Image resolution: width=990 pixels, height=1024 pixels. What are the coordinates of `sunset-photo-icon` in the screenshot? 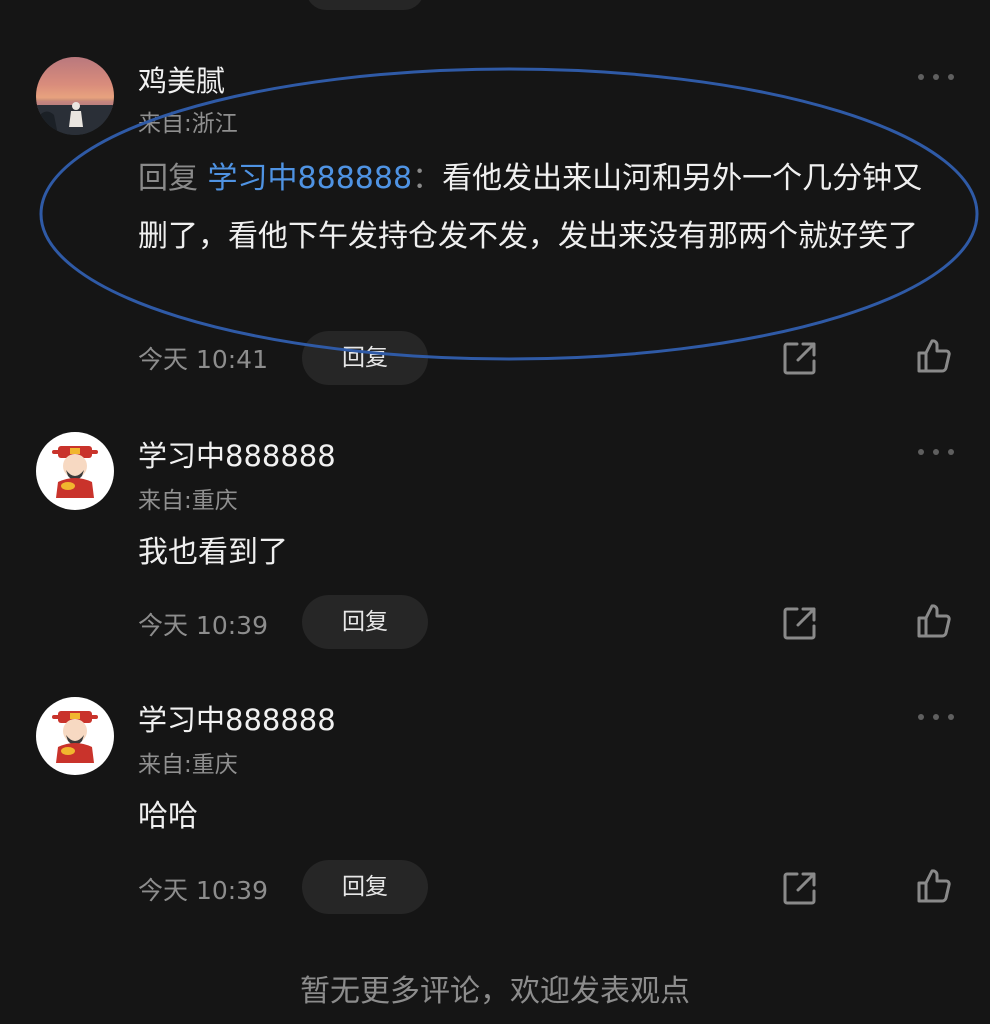 It's located at (75, 118).